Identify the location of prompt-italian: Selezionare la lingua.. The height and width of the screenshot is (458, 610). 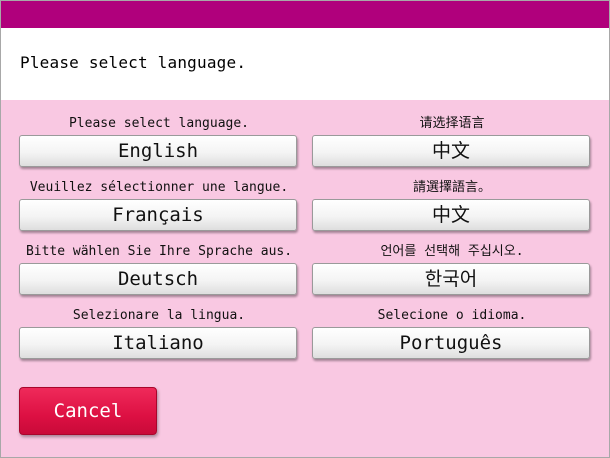
(159, 315).